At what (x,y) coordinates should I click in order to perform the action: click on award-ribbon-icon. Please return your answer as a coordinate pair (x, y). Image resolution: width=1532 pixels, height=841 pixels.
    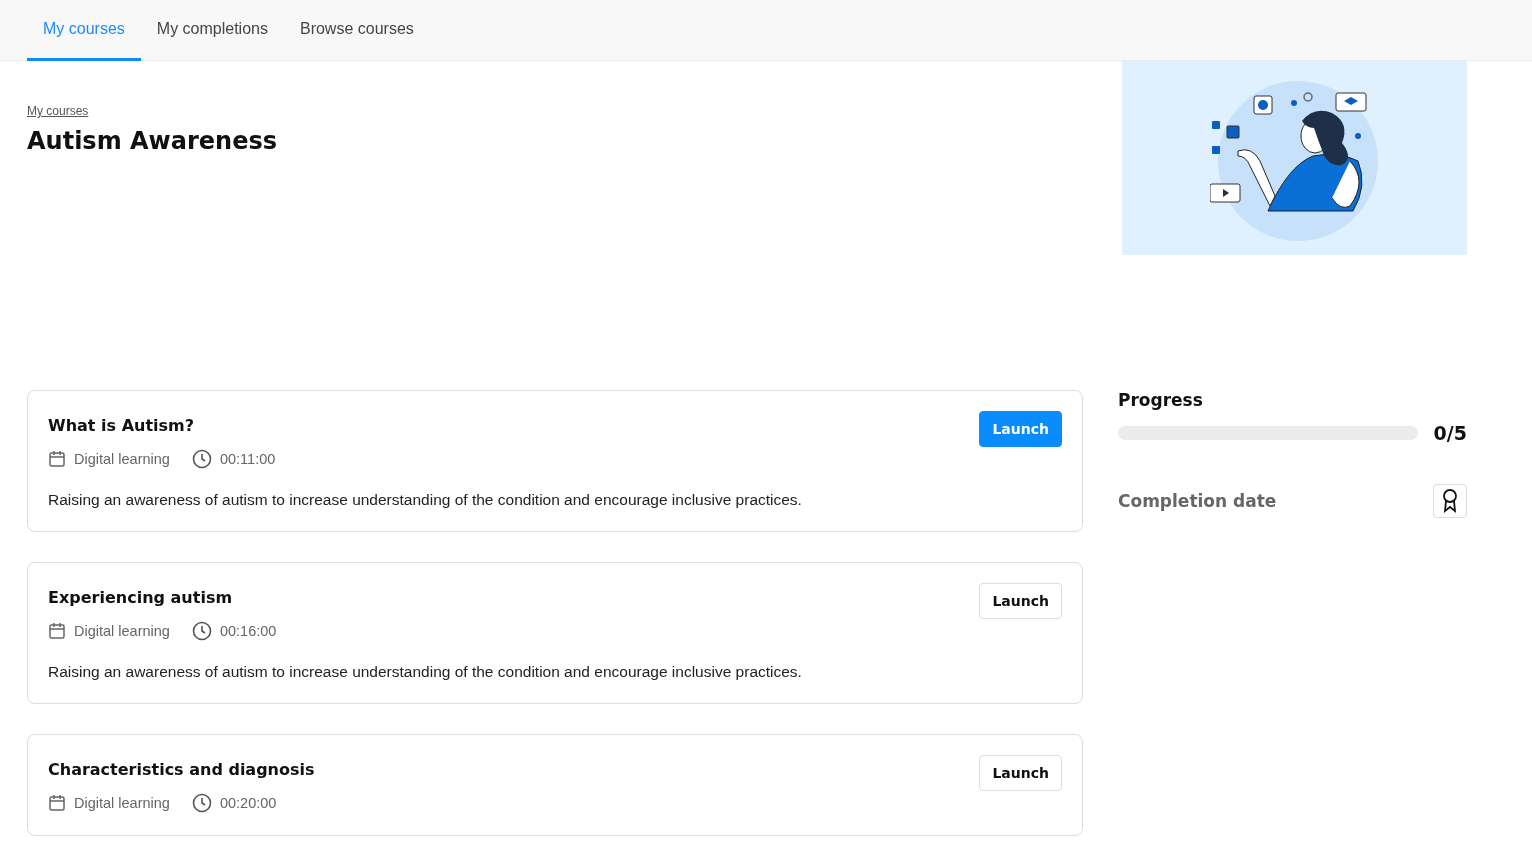
    Looking at the image, I should click on (1450, 501).